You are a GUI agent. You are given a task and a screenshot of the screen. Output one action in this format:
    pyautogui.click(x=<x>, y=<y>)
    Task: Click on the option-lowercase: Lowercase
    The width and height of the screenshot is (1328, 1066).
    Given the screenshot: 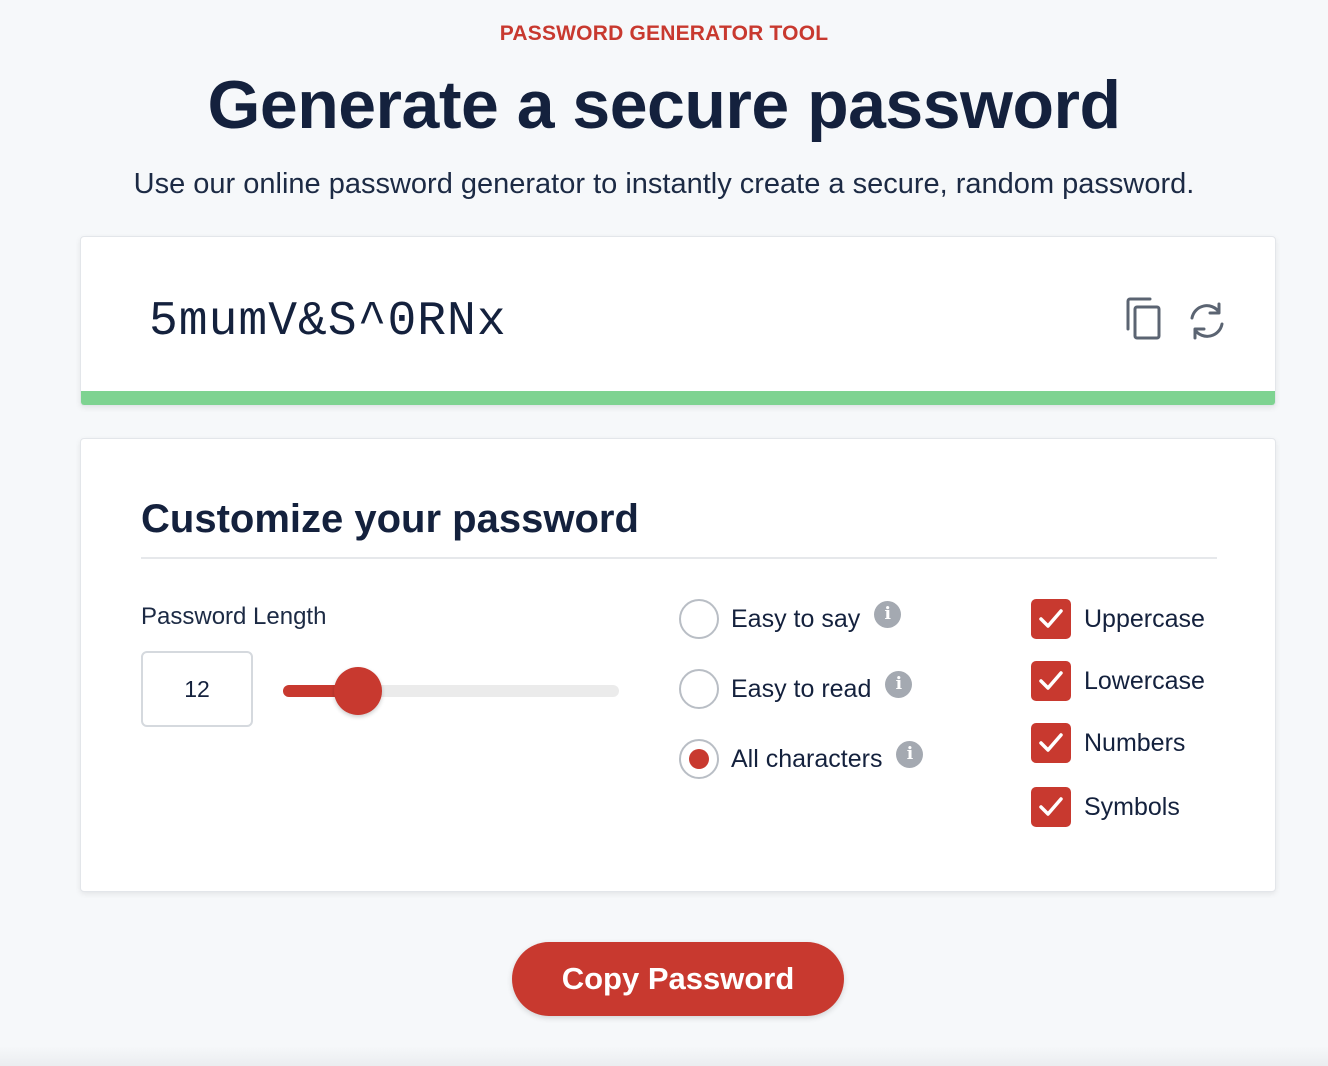 What is the action you would take?
    pyautogui.click(x=1118, y=681)
    